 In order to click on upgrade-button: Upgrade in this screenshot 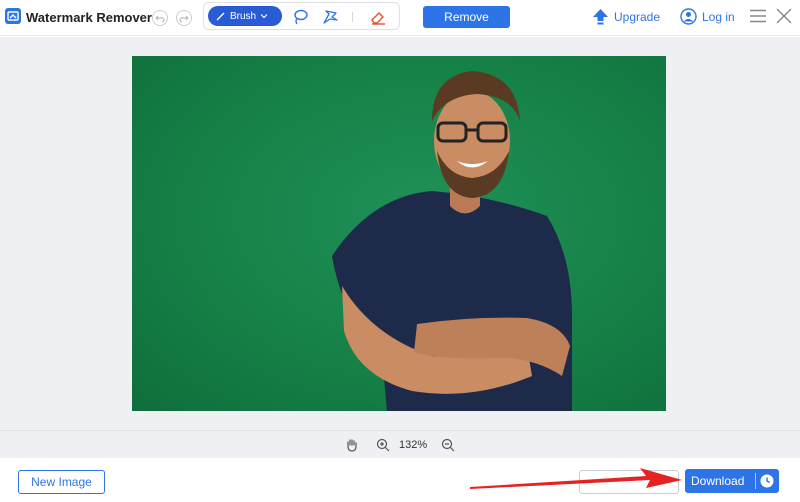, I will do `click(626, 16)`.